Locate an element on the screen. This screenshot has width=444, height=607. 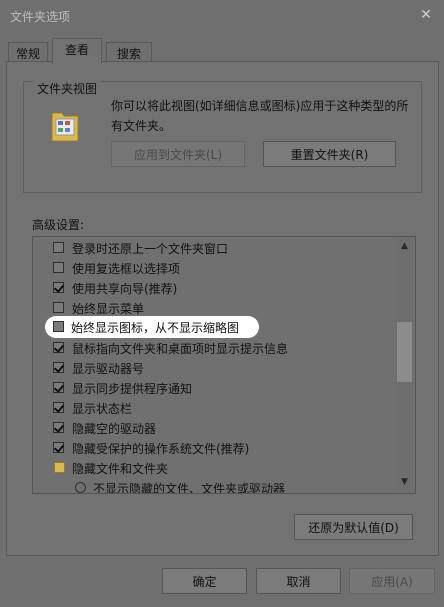
list-item-label: 显示驱动器号 is located at coordinates (108, 369).